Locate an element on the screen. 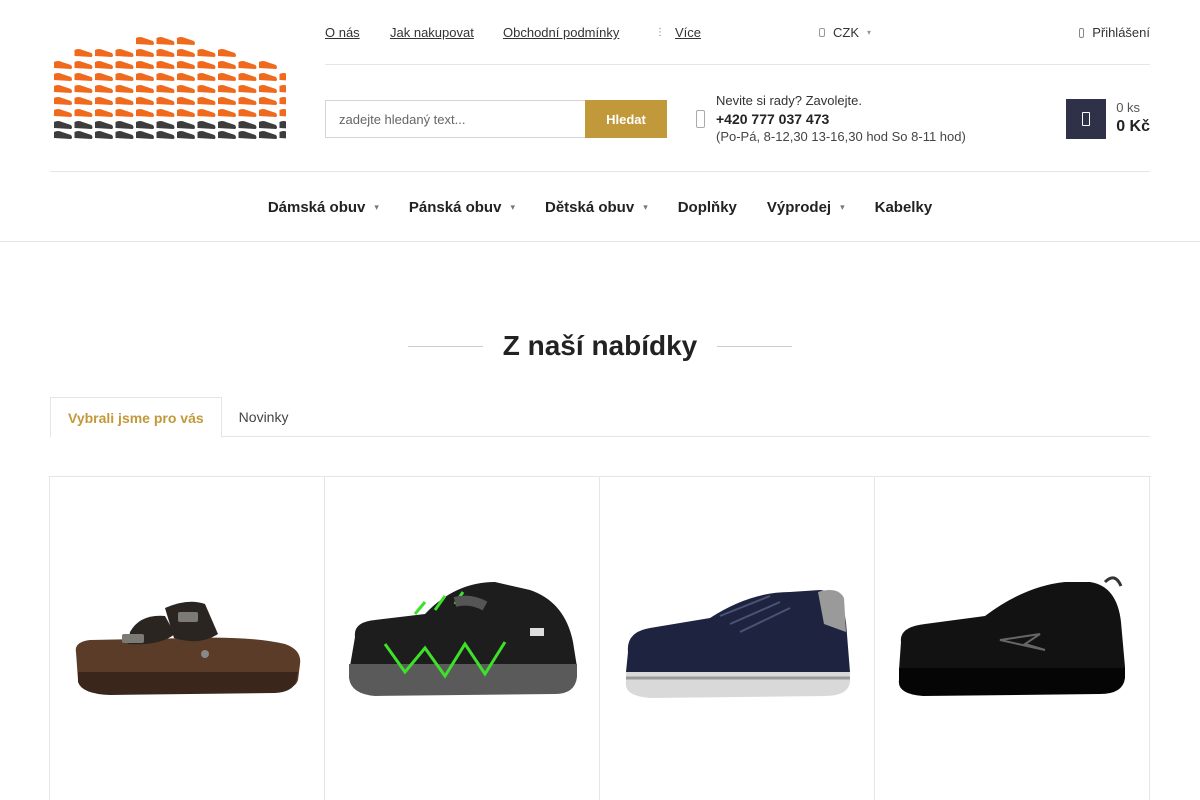 Image resolution: width=1200 pixels, height=800 pixels. site-logo is located at coordinates (168, 85).